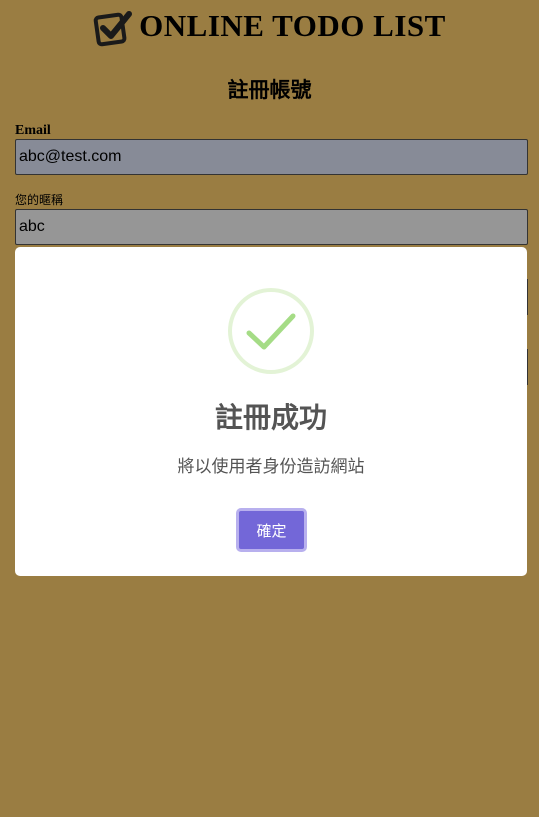  What do you see at coordinates (39, 200) in the screenshot?
I see `nickname-label: 您的暱稱` at bounding box center [39, 200].